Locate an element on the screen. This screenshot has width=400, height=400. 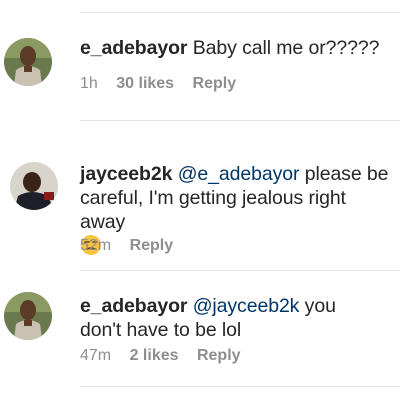
comment-text: e_adebayor Baby call me or????? is located at coordinates (235, 48).